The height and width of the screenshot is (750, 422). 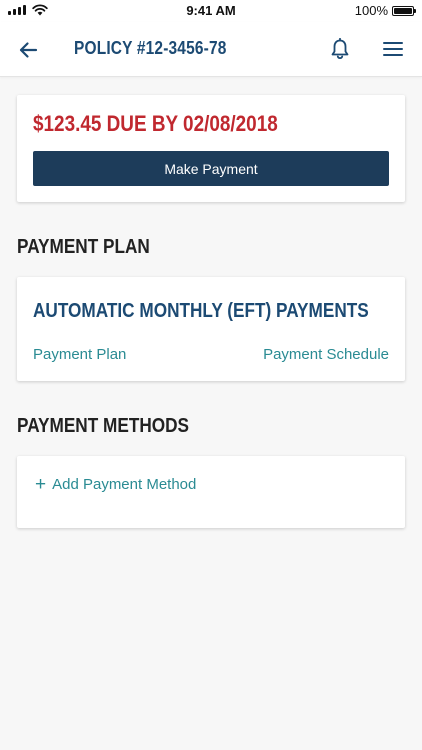 I want to click on plus-icon: +, so click(x=41, y=484).